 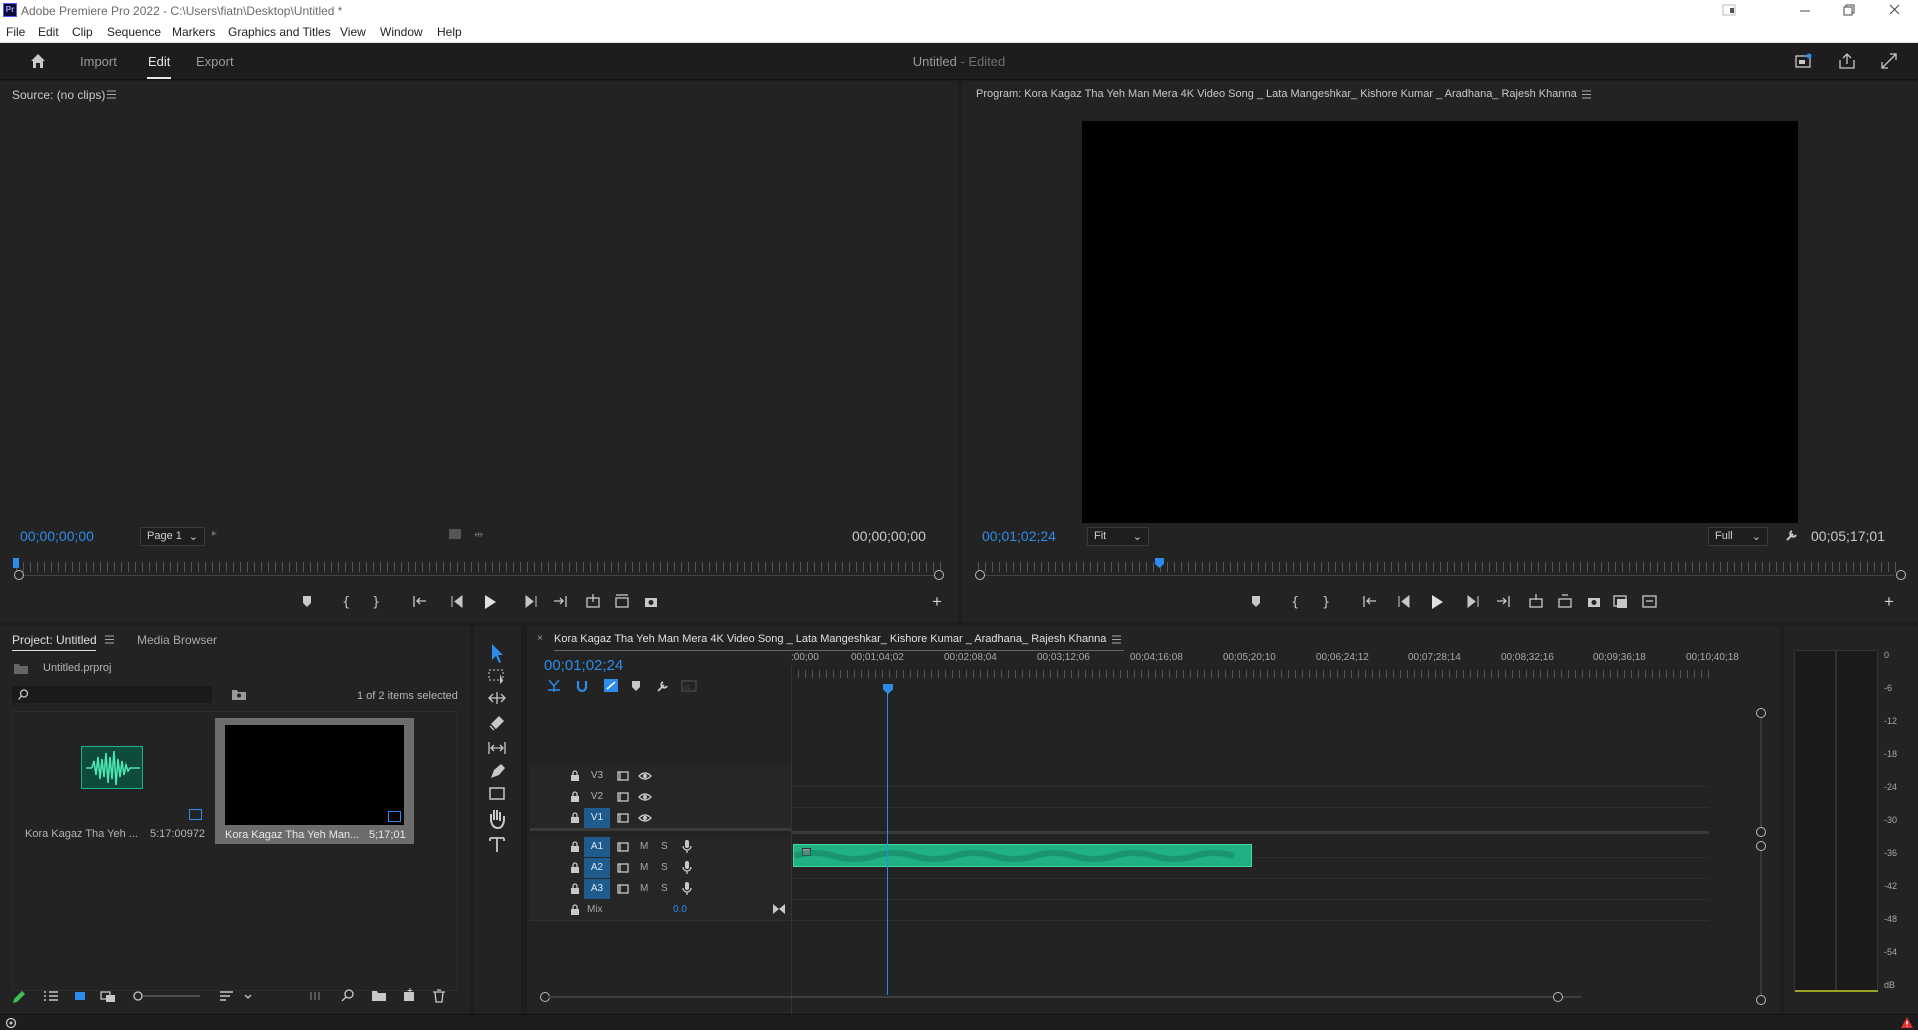 What do you see at coordinates (193, 32) in the screenshot?
I see `menu-markers: Markers` at bounding box center [193, 32].